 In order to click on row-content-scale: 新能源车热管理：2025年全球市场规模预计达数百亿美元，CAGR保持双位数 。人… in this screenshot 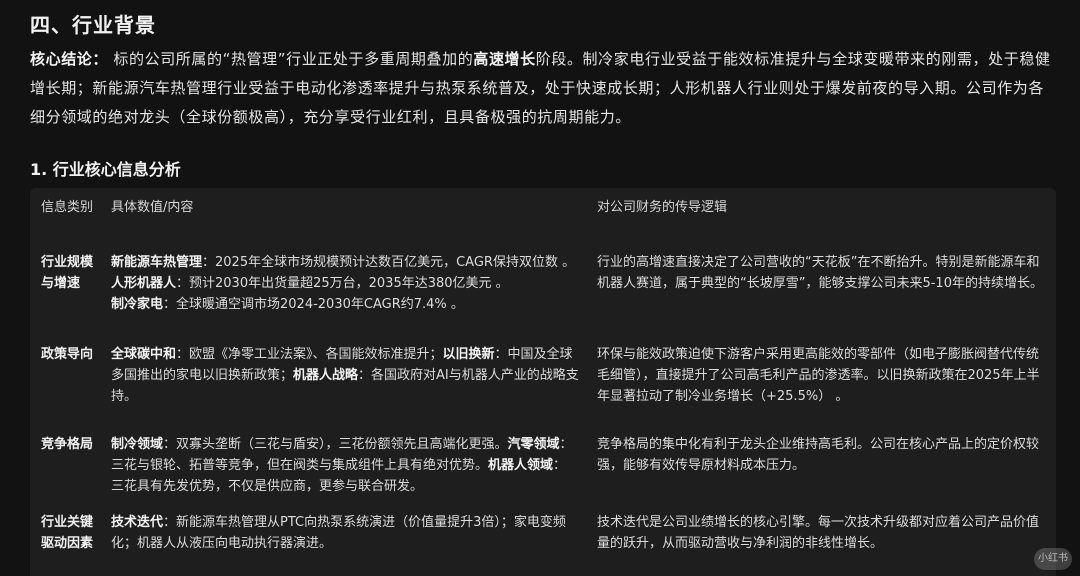, I will do `click(345, 283)`.